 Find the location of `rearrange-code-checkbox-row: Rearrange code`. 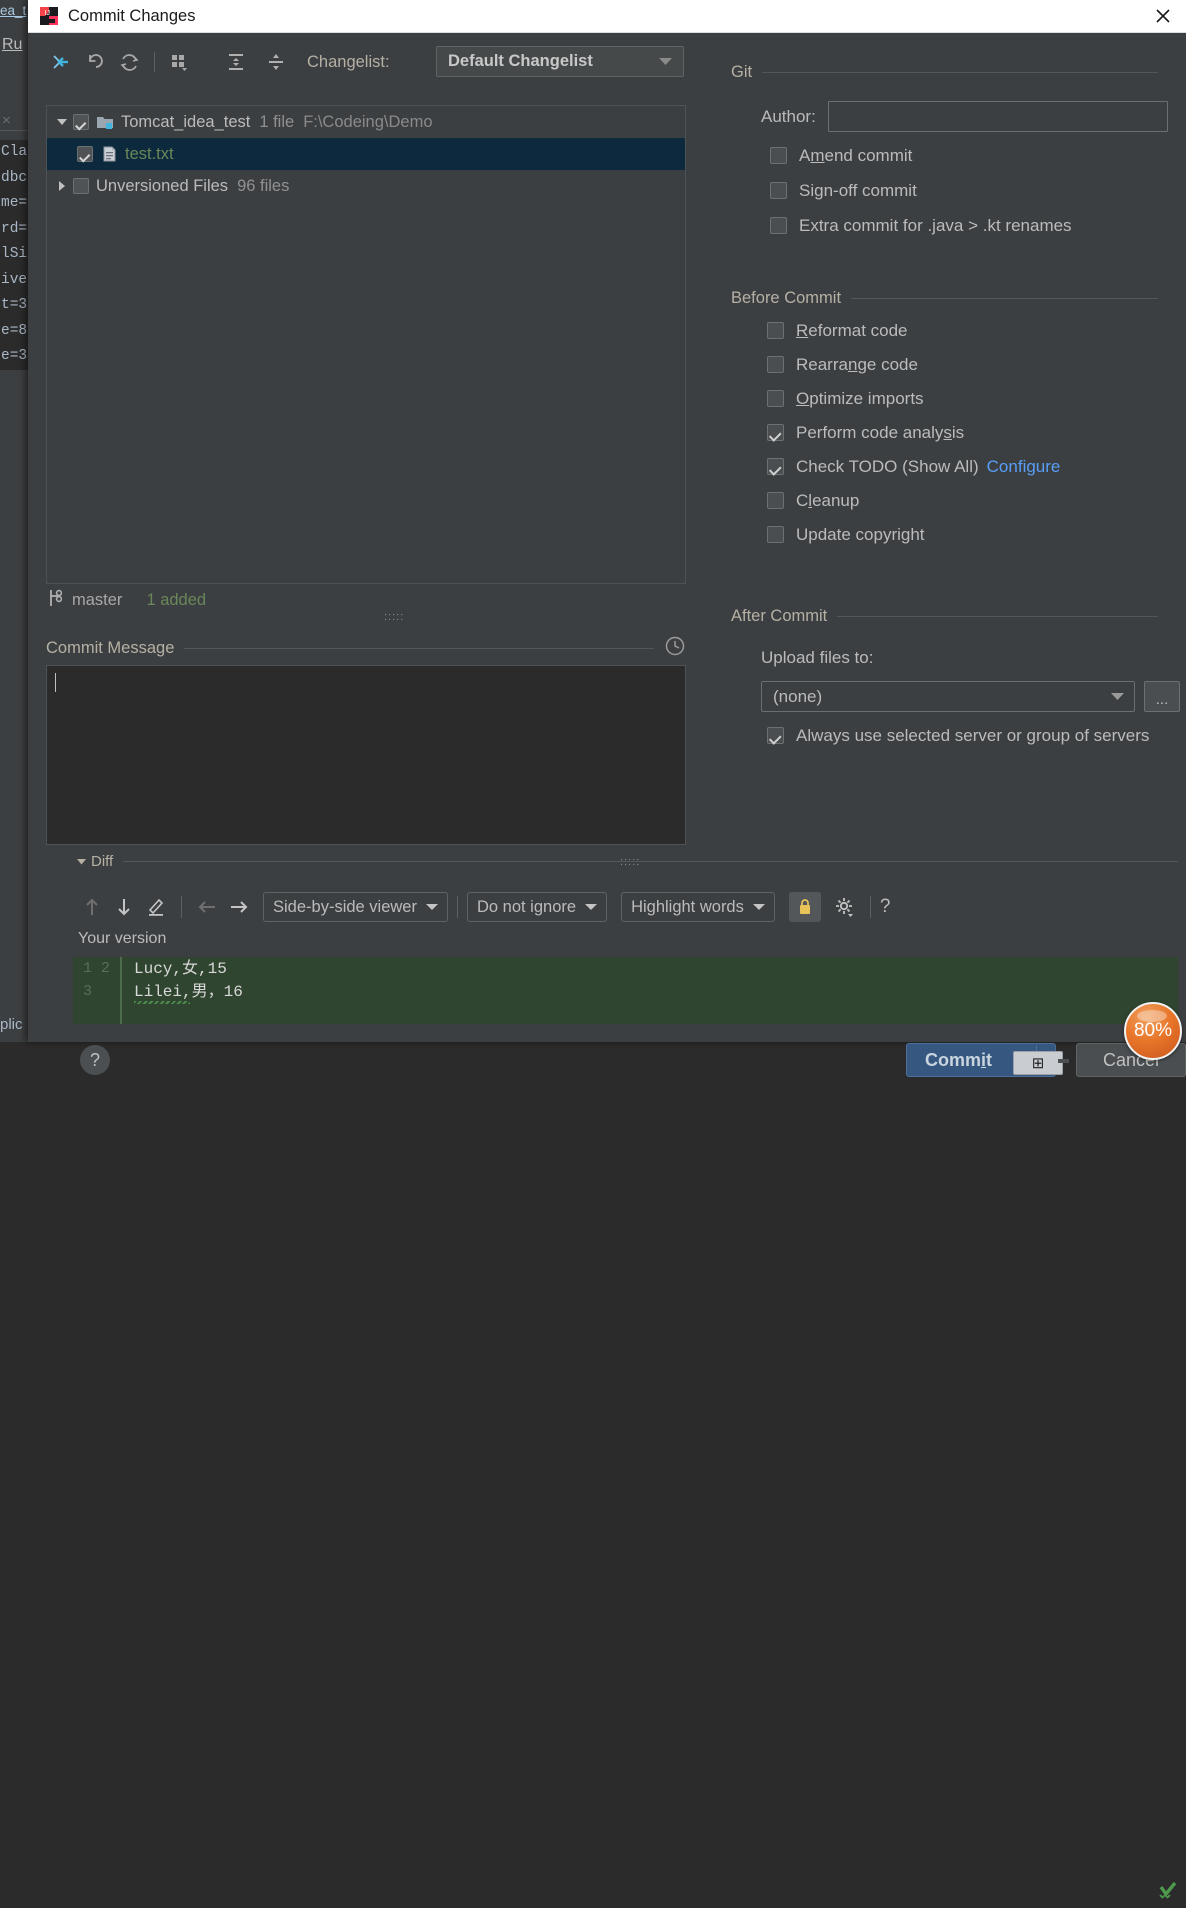

rearrange-code-checkbox-row: Rearrange code is located at coordinates (913, 364).